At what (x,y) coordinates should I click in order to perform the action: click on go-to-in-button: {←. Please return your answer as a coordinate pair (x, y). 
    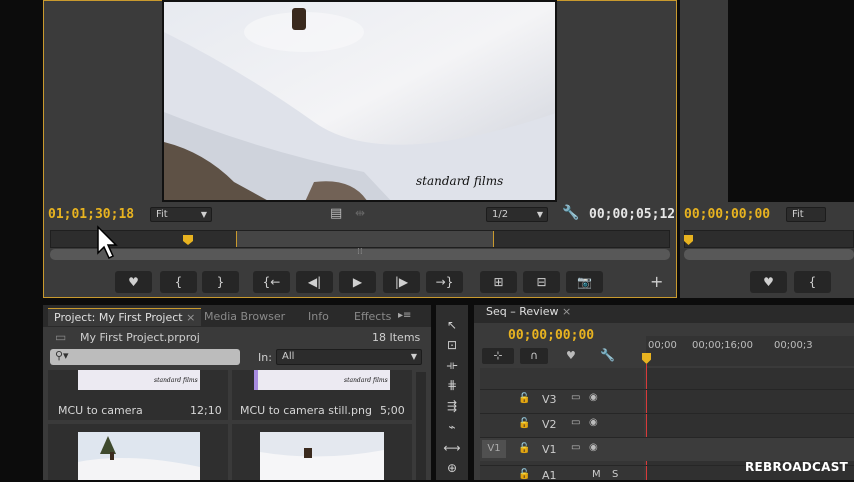
    Looking at the image, I should click on (271, 282).